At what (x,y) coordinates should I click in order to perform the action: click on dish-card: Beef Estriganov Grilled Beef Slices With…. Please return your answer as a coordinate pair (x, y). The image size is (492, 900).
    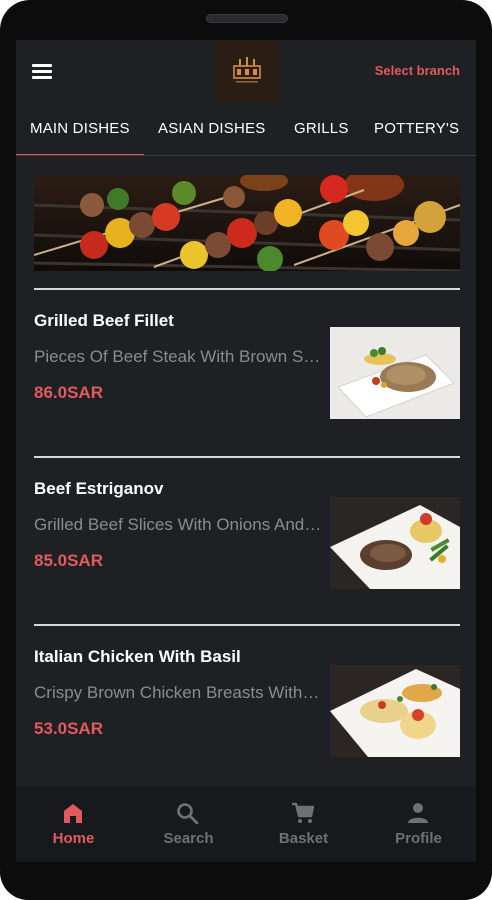
    Looking at the image, I should click on (247, 529).